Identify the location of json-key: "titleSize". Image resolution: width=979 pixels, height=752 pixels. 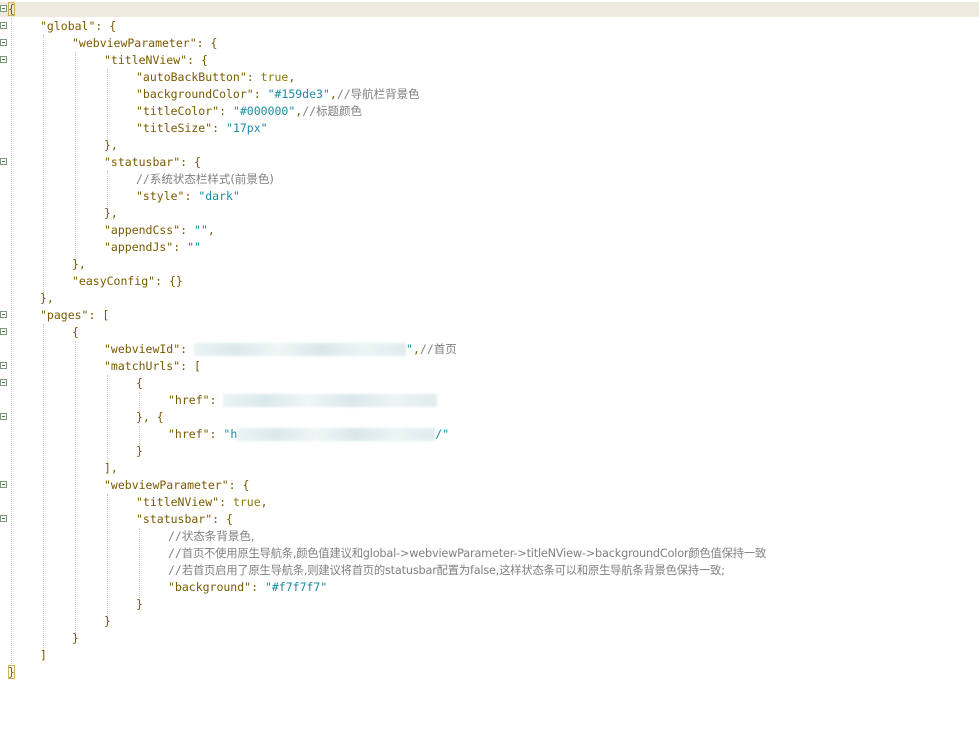
(174, 128).